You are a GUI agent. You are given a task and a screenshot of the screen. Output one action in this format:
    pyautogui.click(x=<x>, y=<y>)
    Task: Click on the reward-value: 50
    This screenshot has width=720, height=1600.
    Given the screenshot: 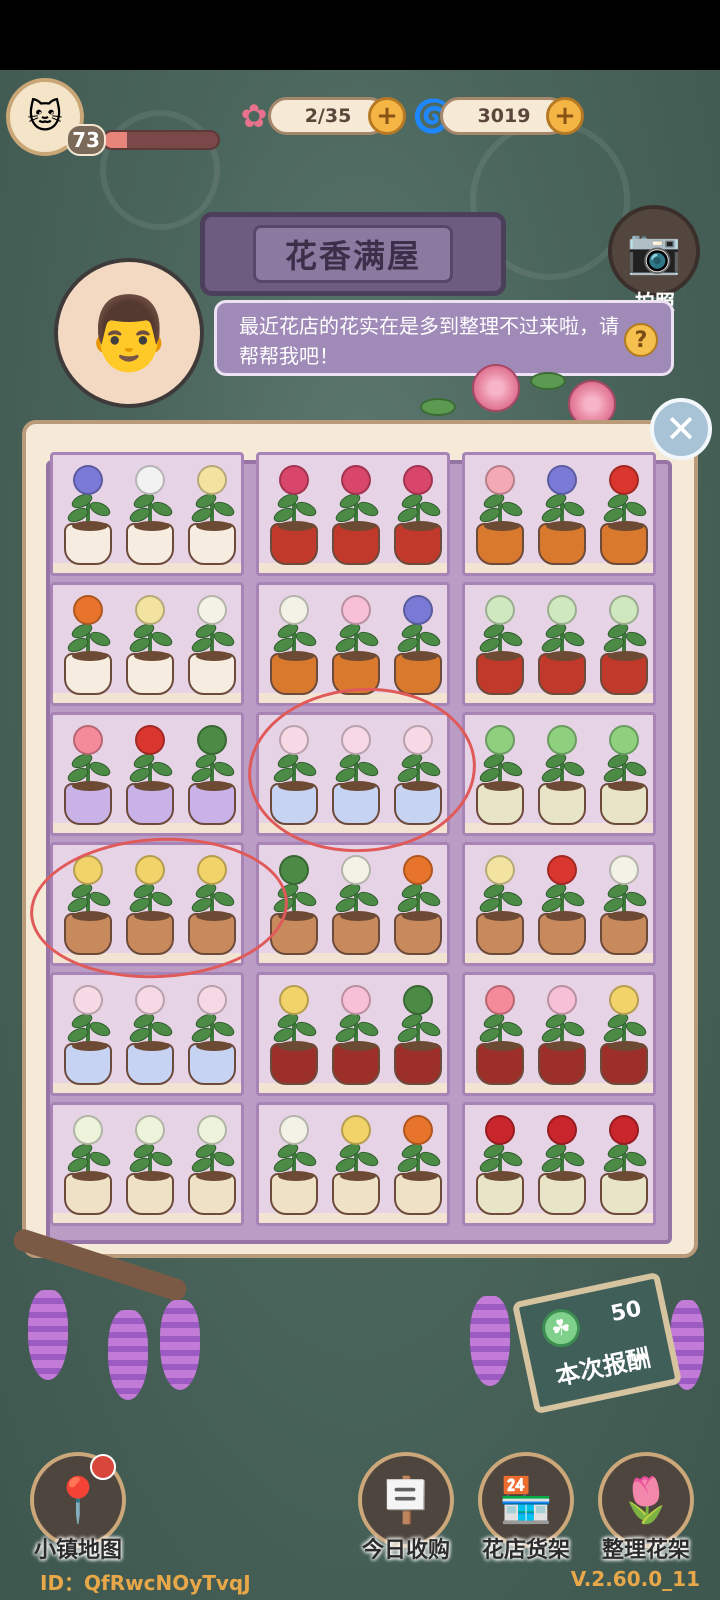 What is the action you would take?
    pyautogui.click(x=626, y=1312)
    